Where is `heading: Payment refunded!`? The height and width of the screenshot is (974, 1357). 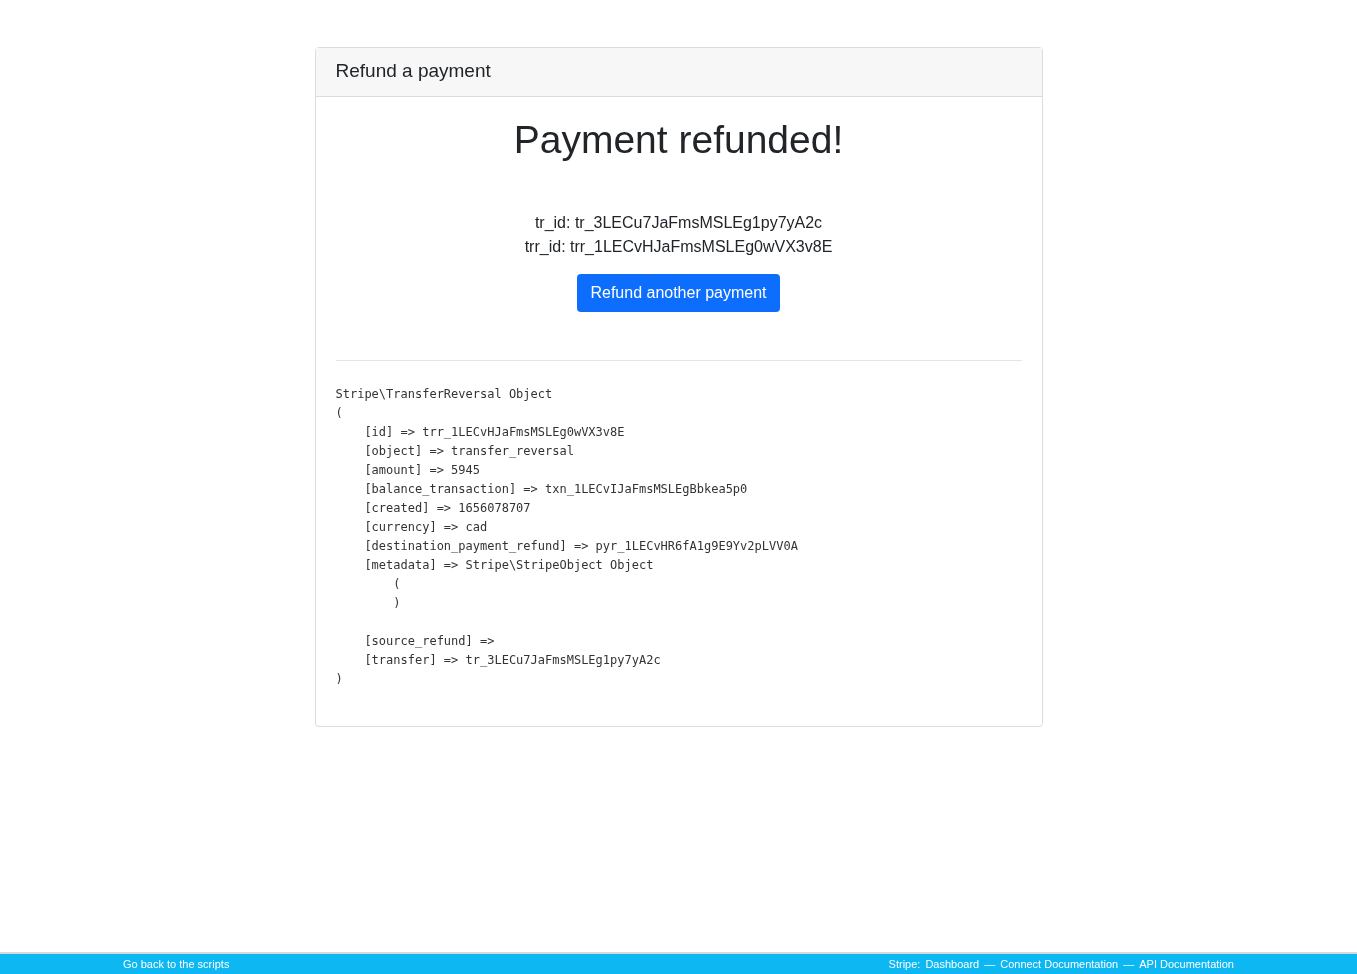 heading: Payment refunded! is located at coordinates (678, 140).